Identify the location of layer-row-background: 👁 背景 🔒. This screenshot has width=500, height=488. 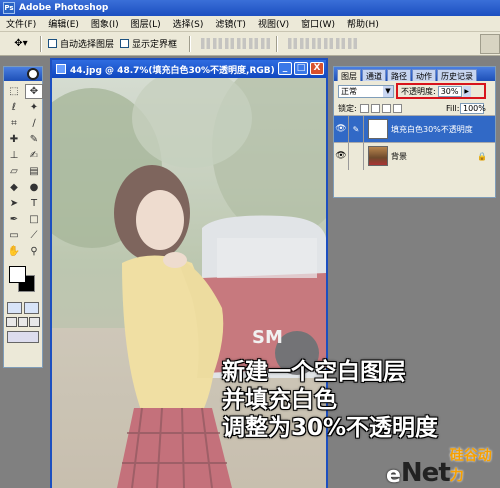
(414, 156).